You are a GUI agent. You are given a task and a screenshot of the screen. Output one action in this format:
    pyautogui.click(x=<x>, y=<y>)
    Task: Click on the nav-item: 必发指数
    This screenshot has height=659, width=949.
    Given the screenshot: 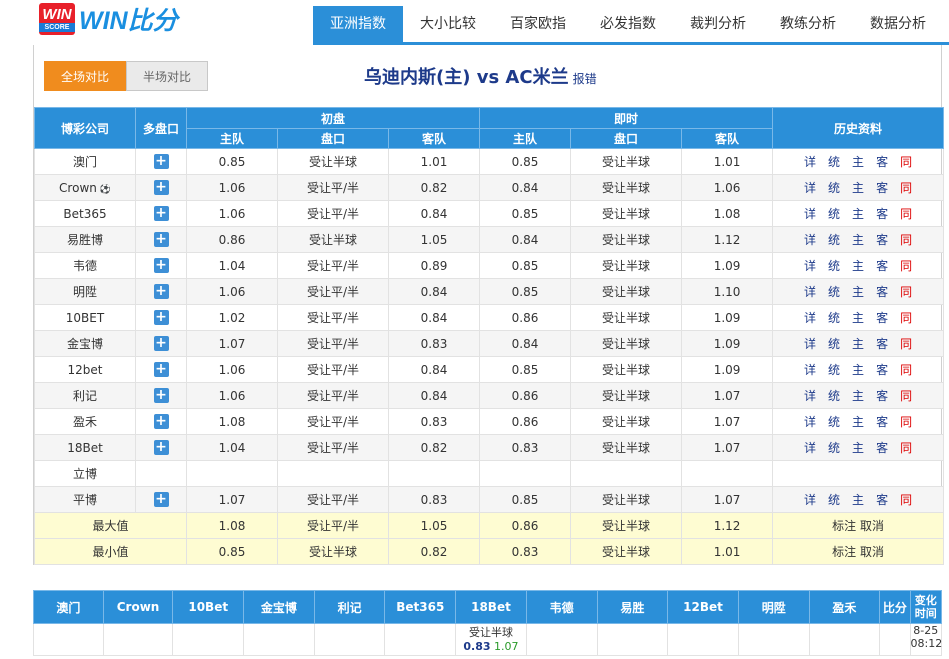 What is the action you would take?
    pyautogui.click(x=628, y=24)
    